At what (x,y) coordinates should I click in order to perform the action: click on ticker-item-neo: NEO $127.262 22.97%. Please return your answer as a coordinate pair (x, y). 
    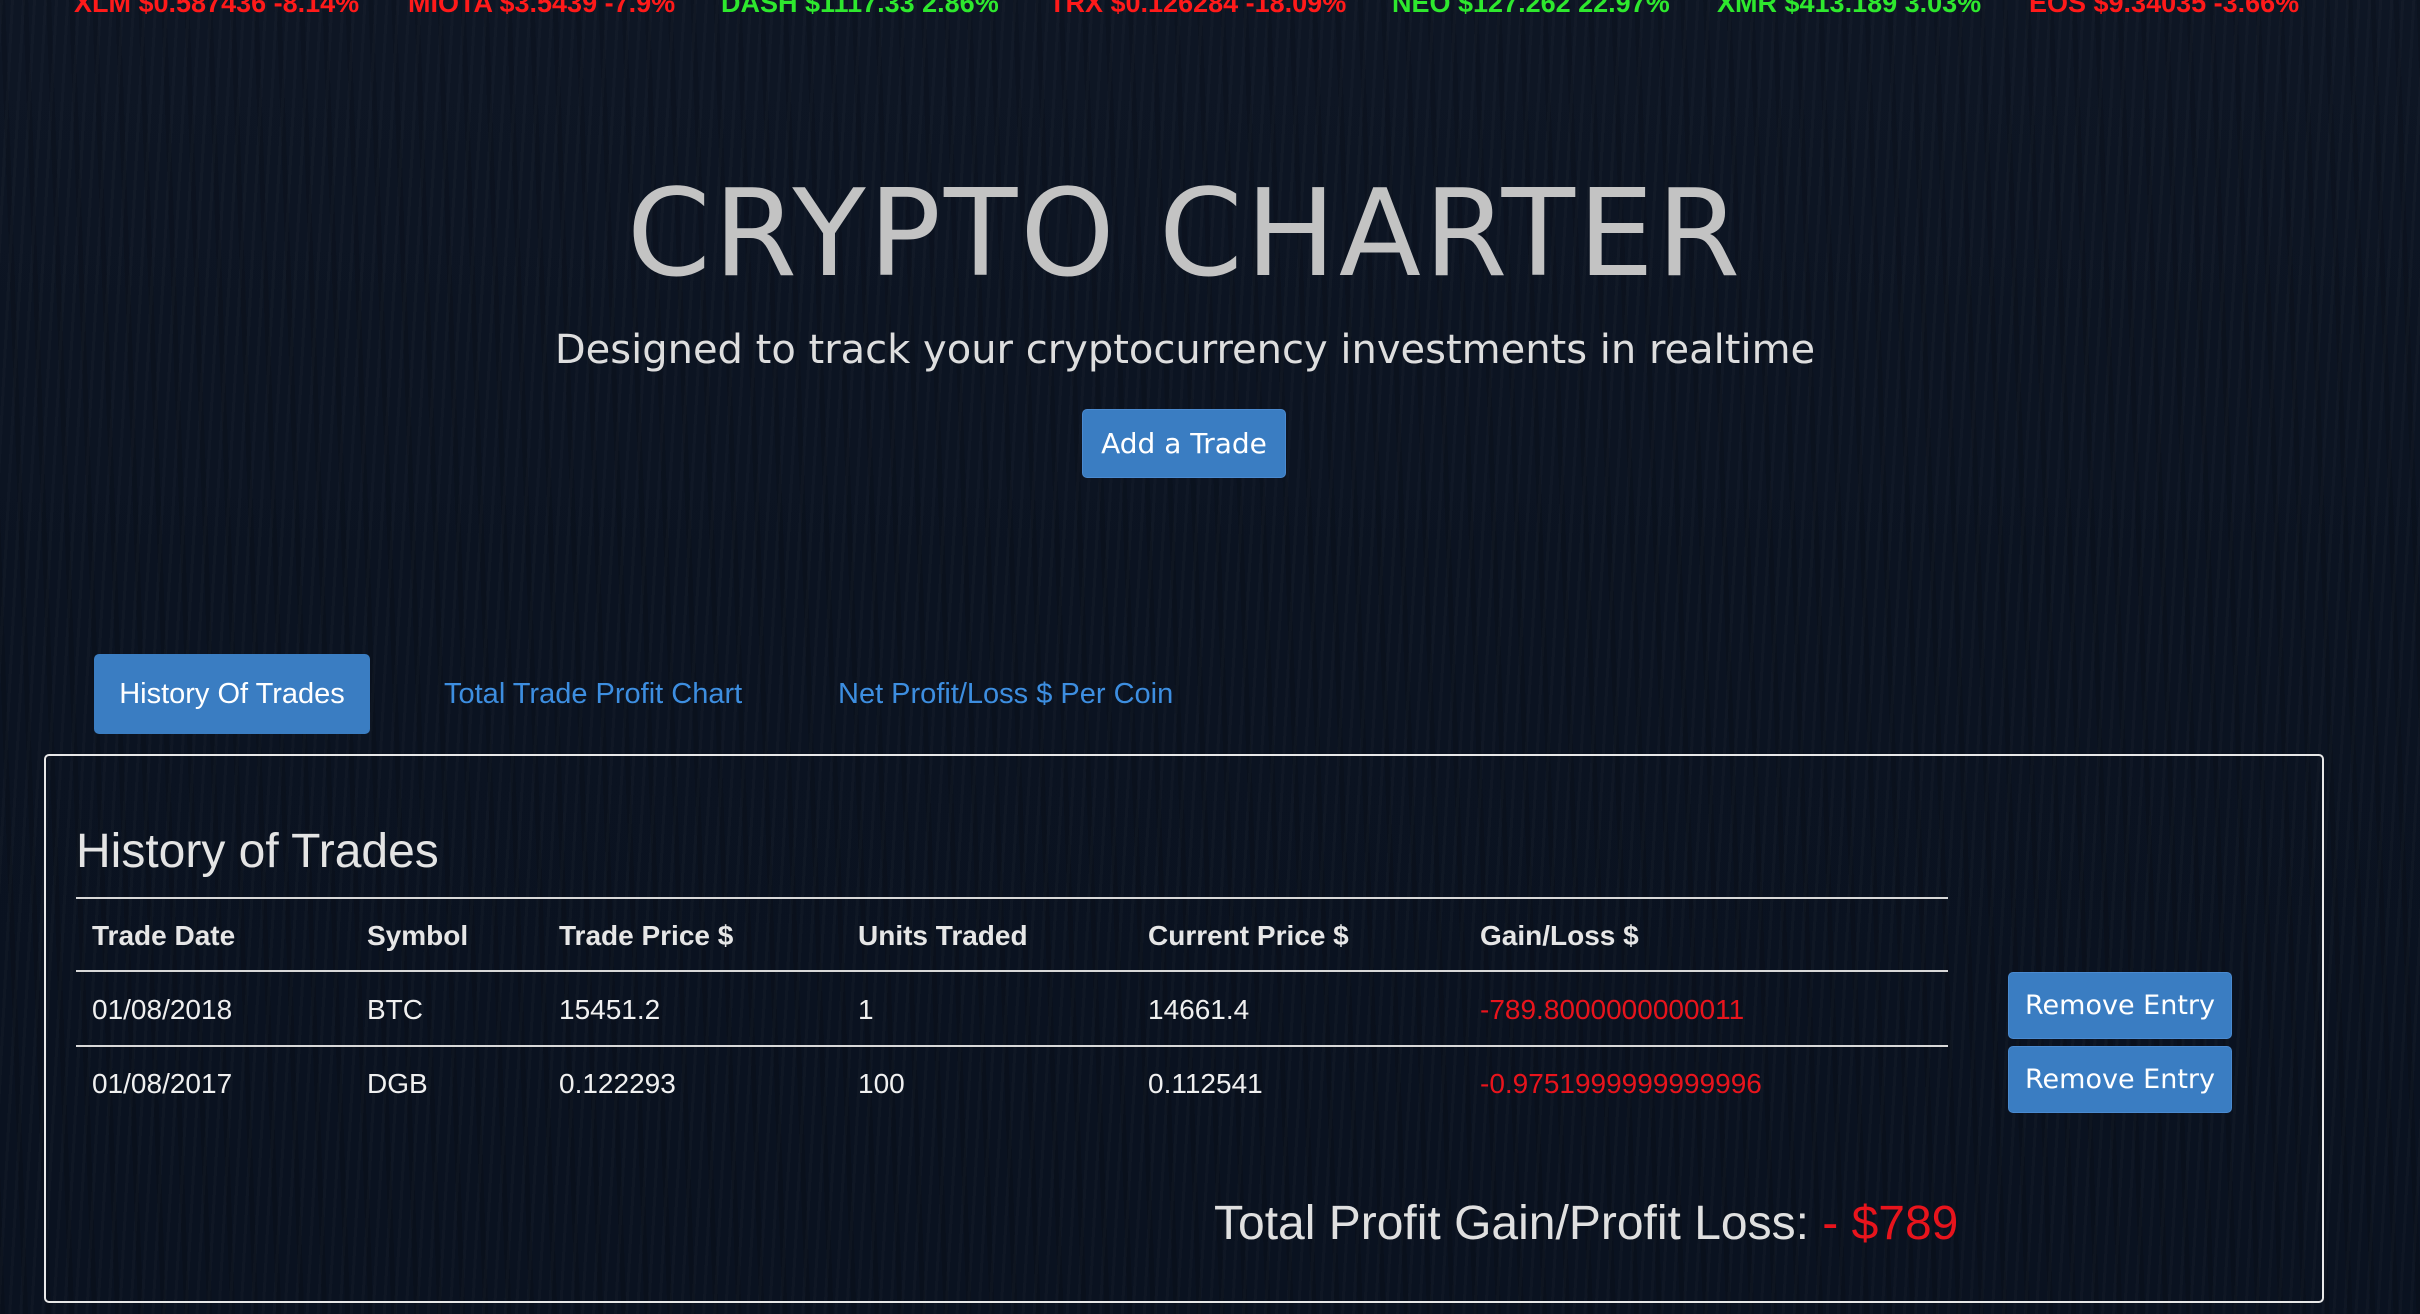
    Looking at the image, I should click on (1531, 9).